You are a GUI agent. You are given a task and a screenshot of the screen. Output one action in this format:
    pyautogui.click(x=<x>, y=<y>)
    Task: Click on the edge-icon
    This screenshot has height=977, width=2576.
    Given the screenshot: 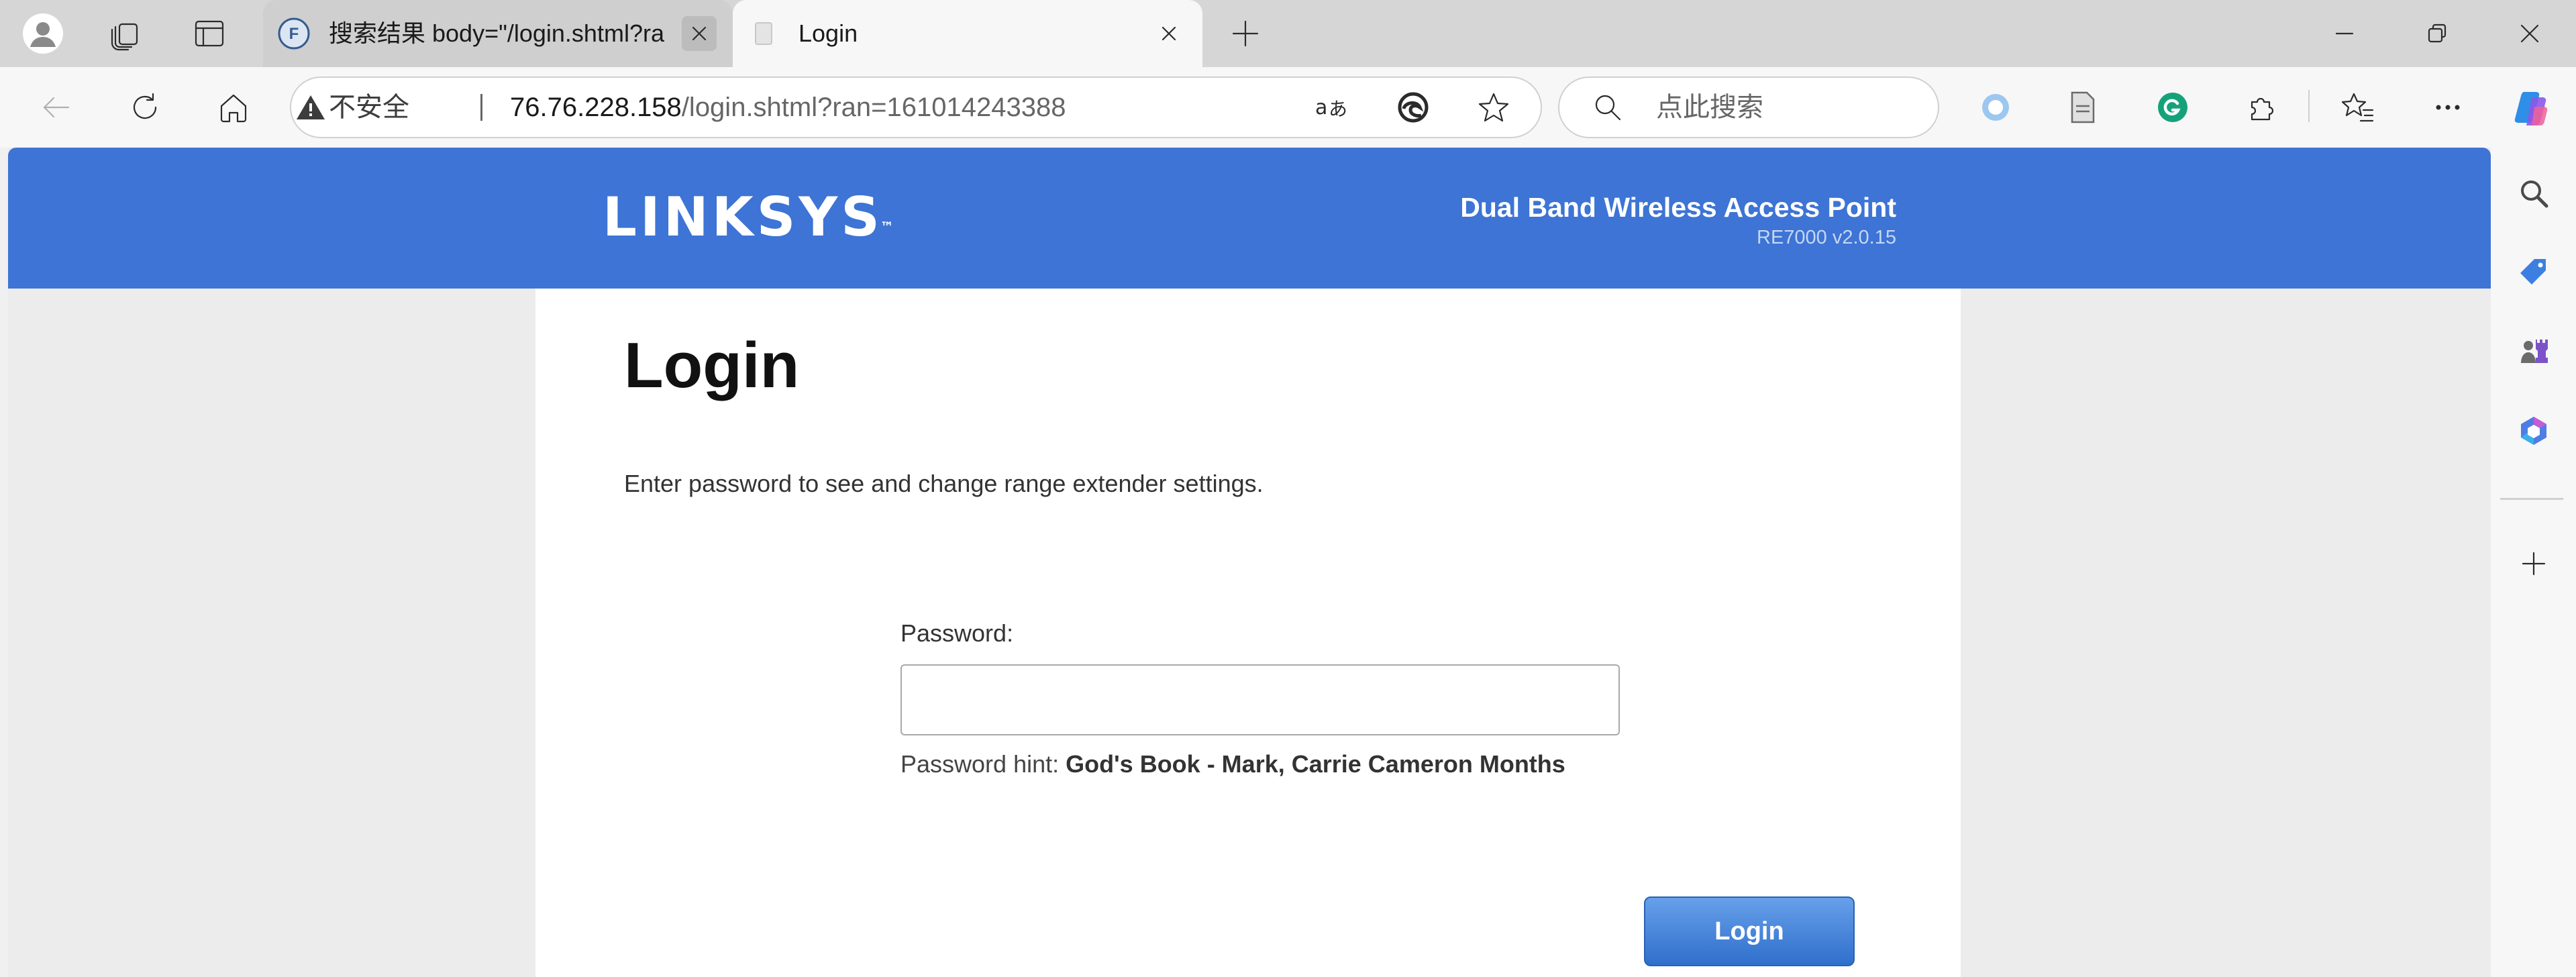 What is the action you would take?
    pyautogui.click(x=1413, y=107)
    